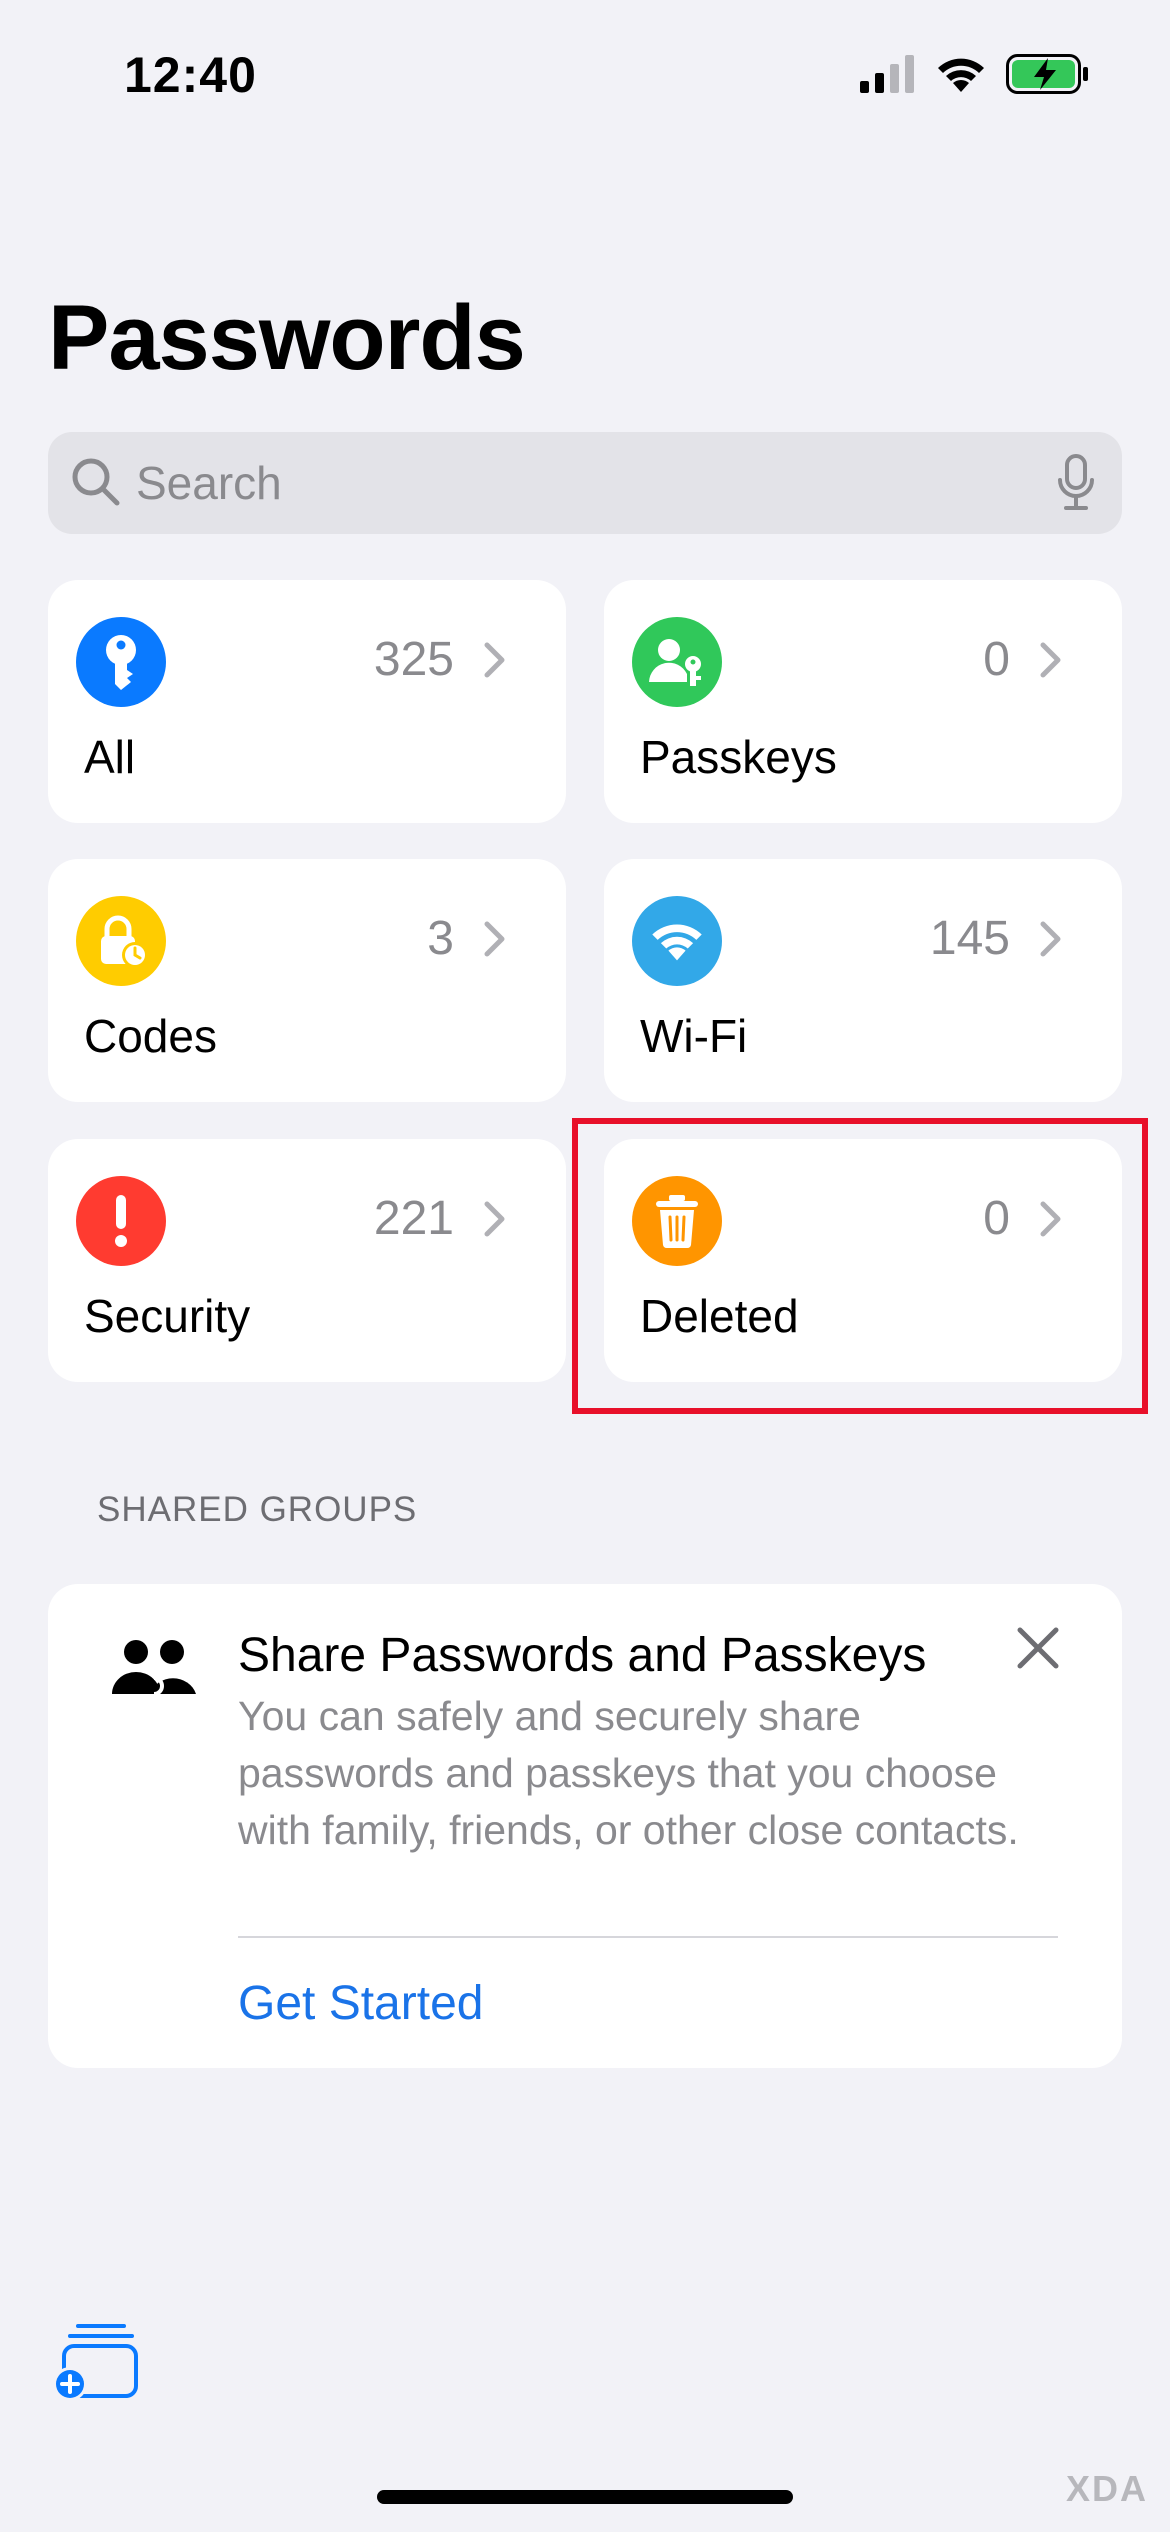  Describe the element at coordinates (167, 1316) in the screenshot. I see `tile-label: Security` at that location.